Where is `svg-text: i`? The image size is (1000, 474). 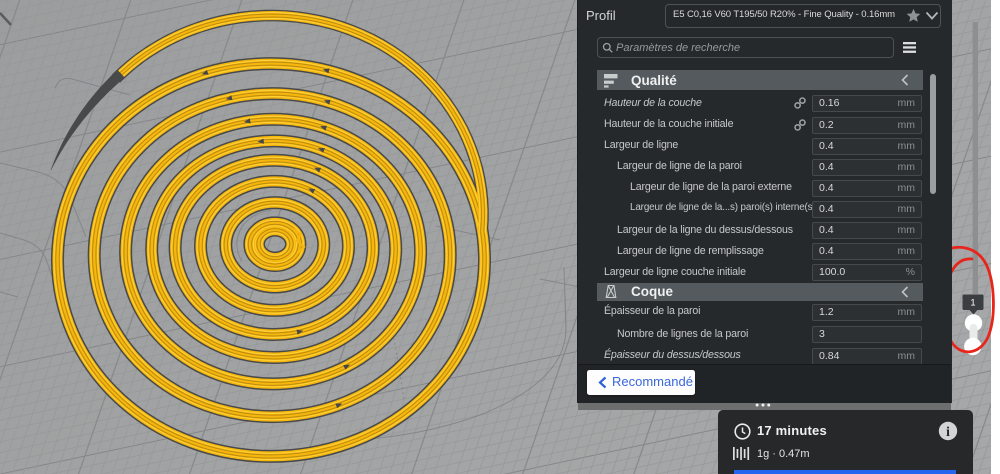
svg-text: i is located at coordinates (948, 431).